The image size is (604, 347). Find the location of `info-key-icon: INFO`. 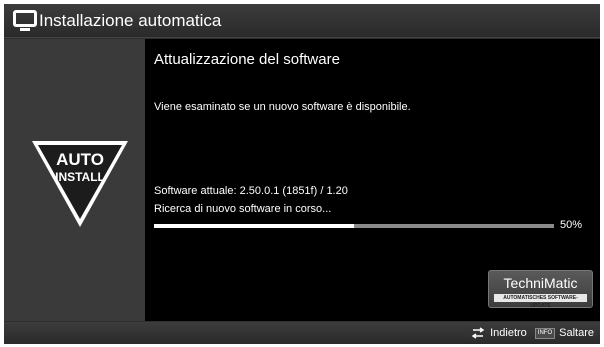

info-key-icon: INFO is located at coordinates (545, 333).